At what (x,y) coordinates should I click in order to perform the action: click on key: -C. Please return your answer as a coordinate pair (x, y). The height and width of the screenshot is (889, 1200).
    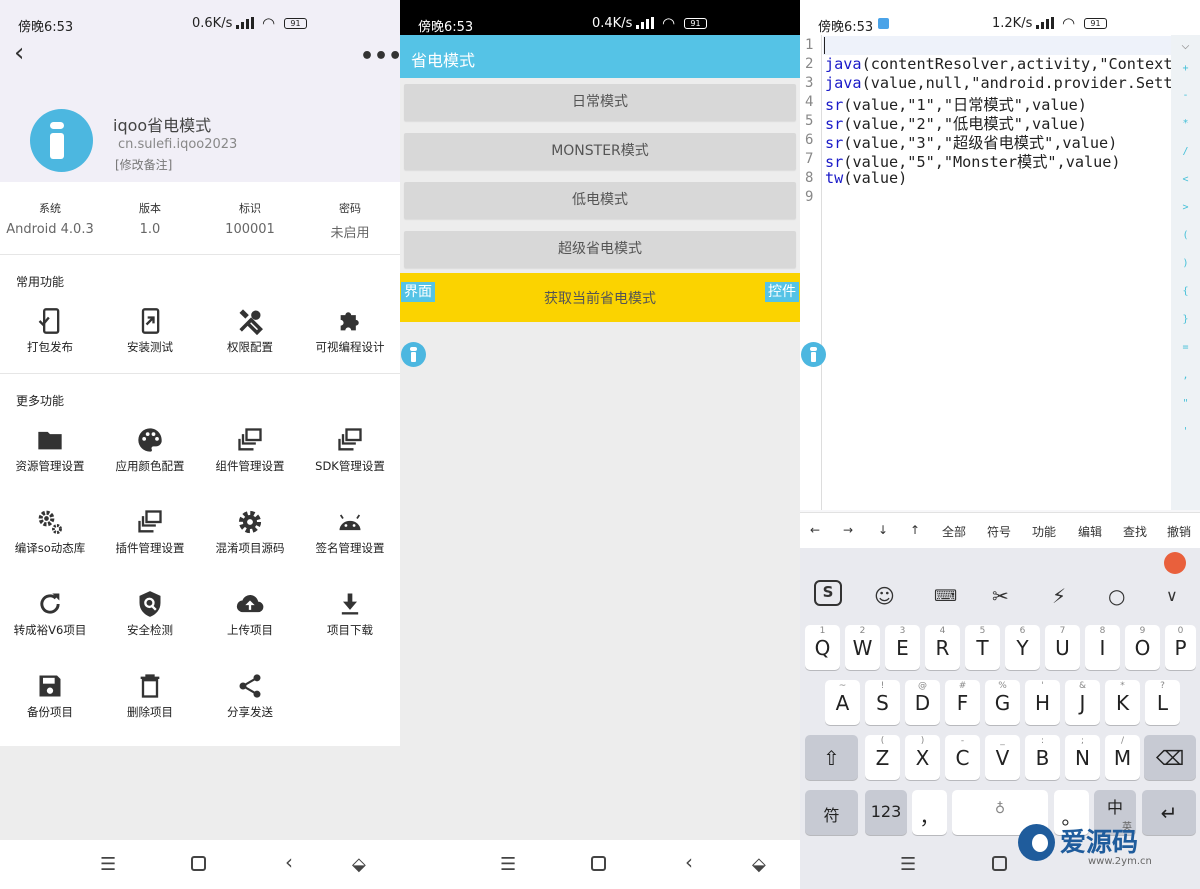
    Looking at the image, I should click on (962, 757).